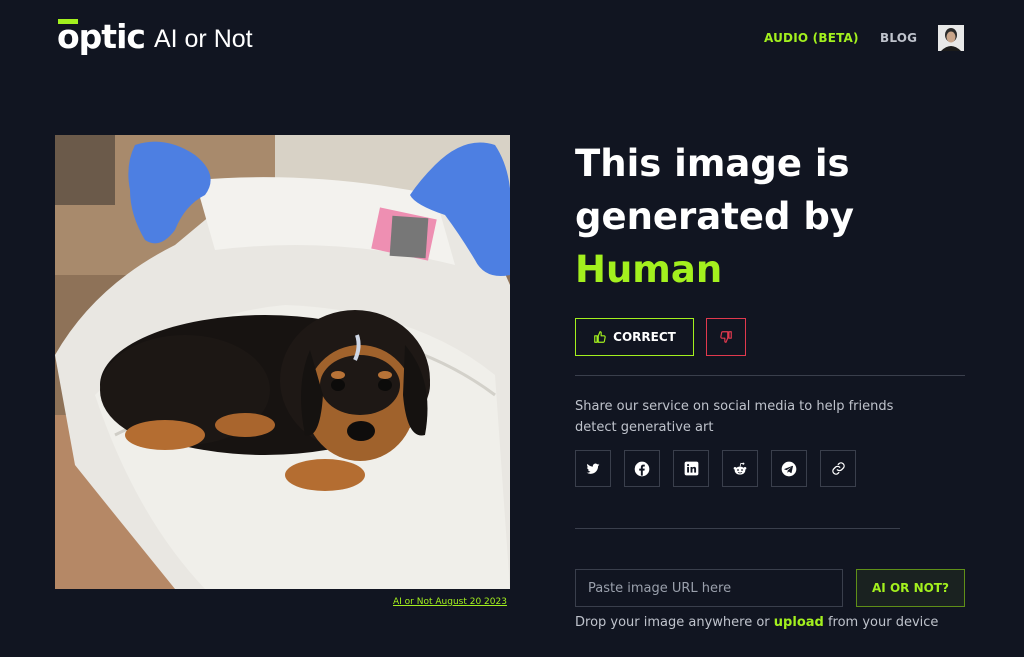 The image size is (1024, 657). I want to click on share-telegram-button, so click(789, 468).